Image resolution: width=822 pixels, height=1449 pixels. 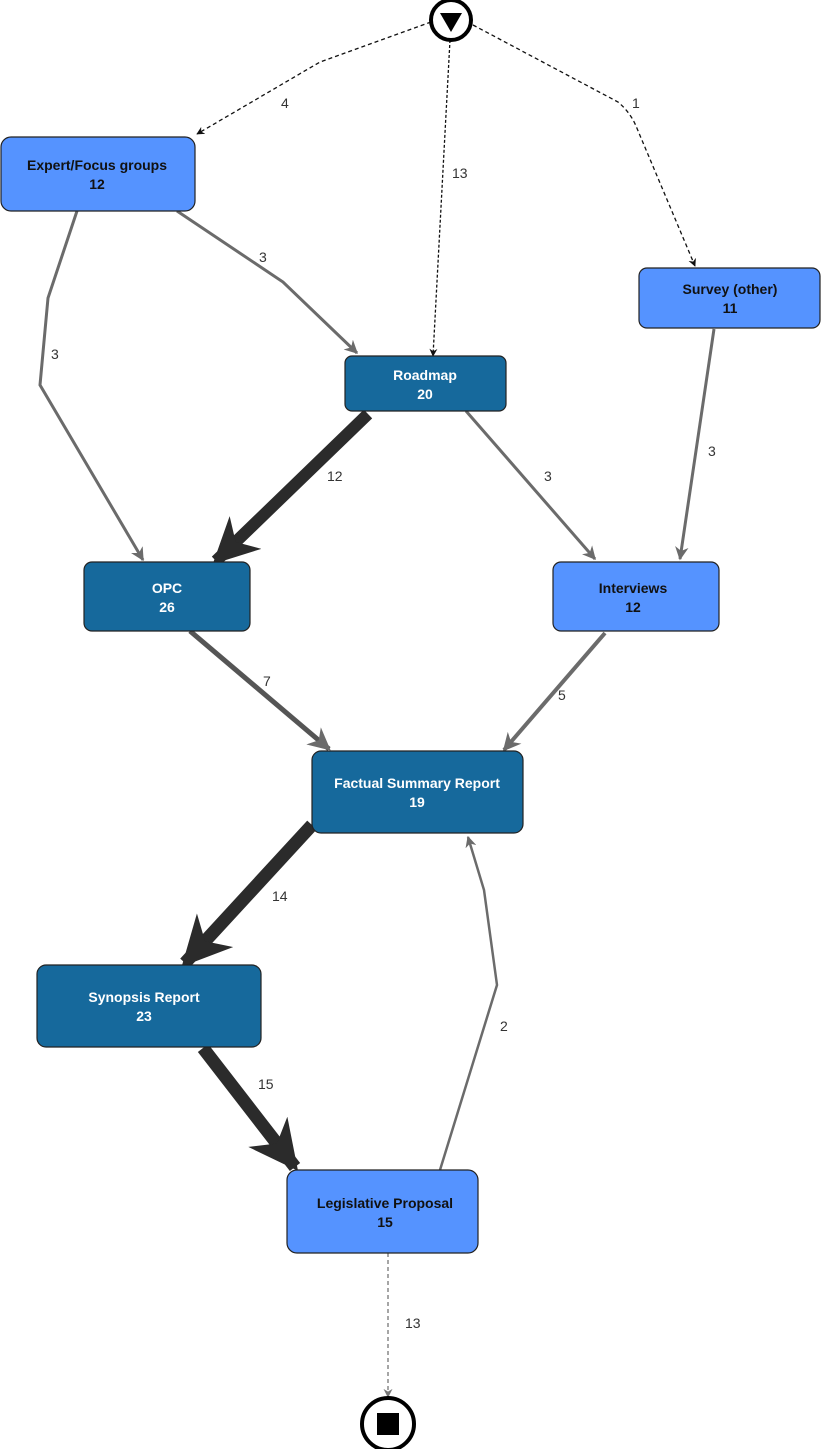 I want to click on end-event, so click(x=388, y=1422).